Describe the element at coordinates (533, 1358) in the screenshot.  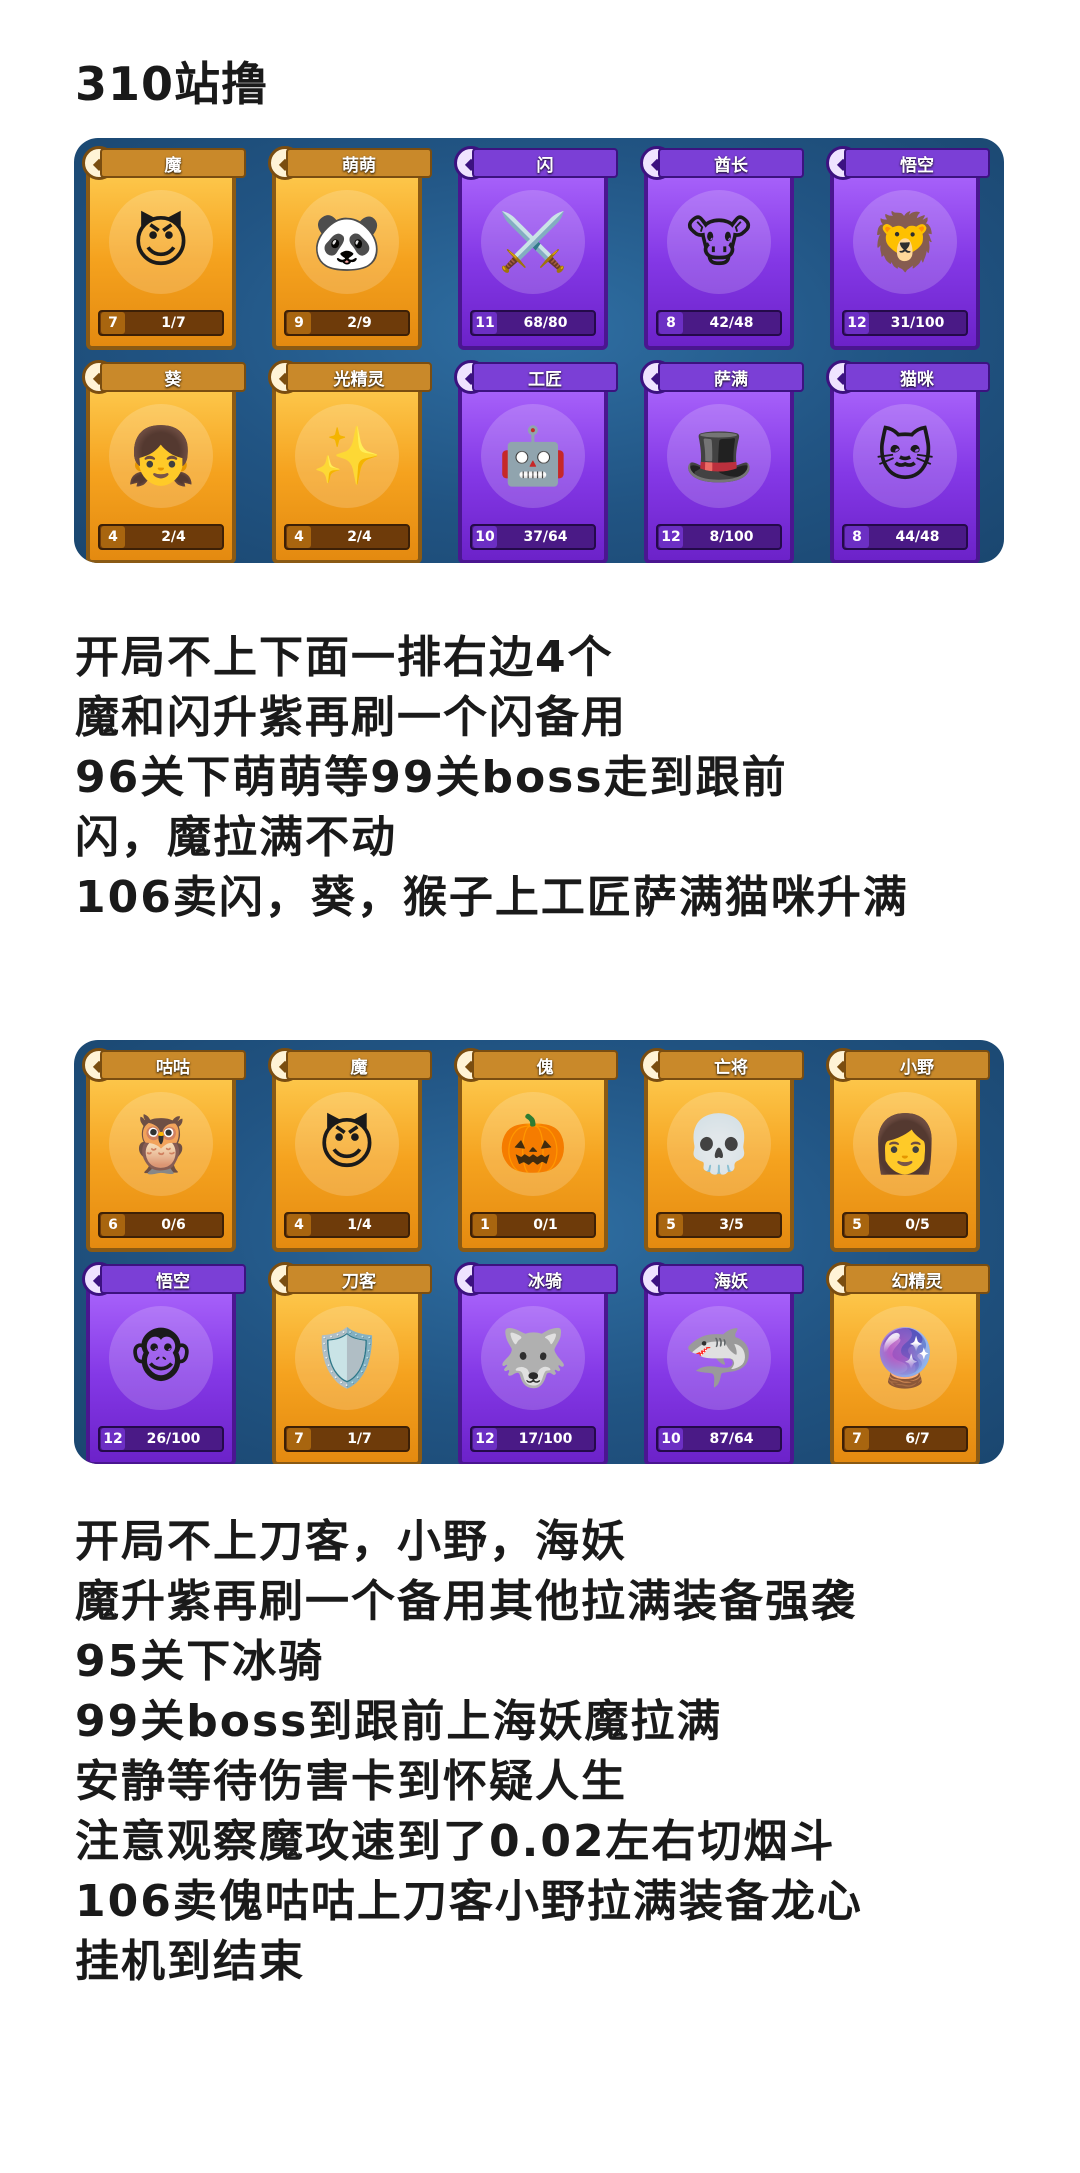
I see `hero-portrait-icon: 🐺` at that location.